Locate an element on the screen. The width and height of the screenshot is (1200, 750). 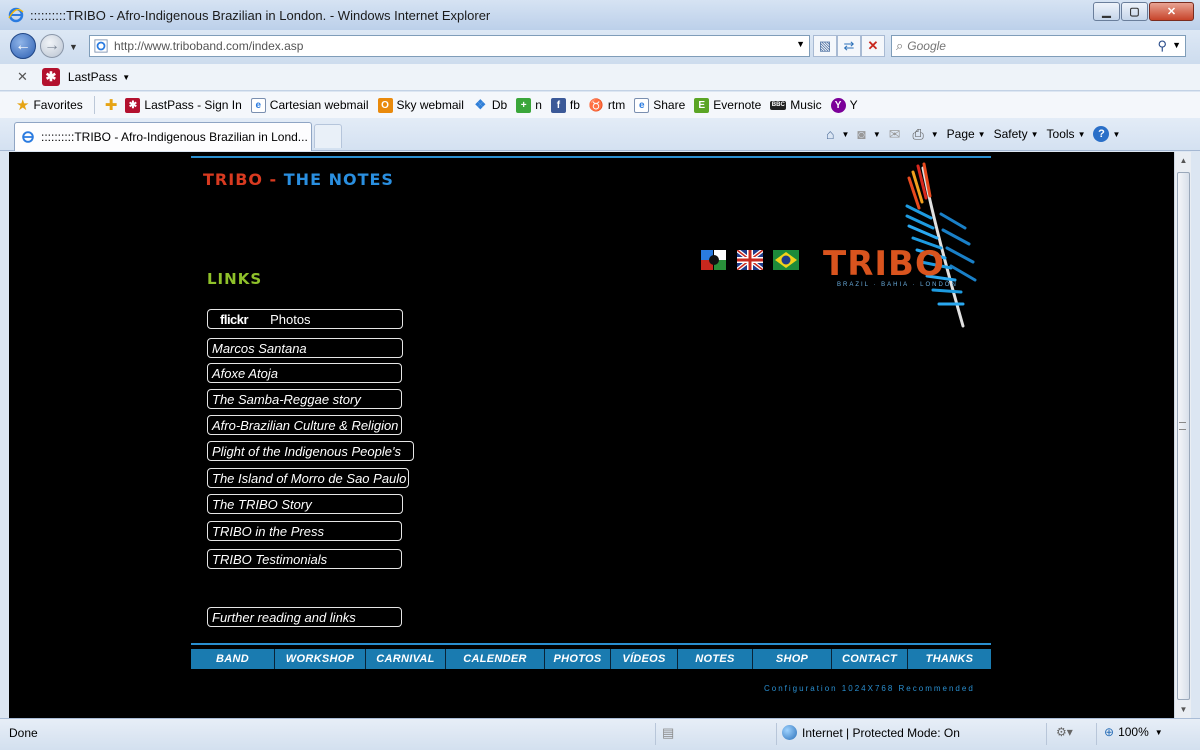
scroll-up-icon: ▲ is located at coordinates (1183, 160).